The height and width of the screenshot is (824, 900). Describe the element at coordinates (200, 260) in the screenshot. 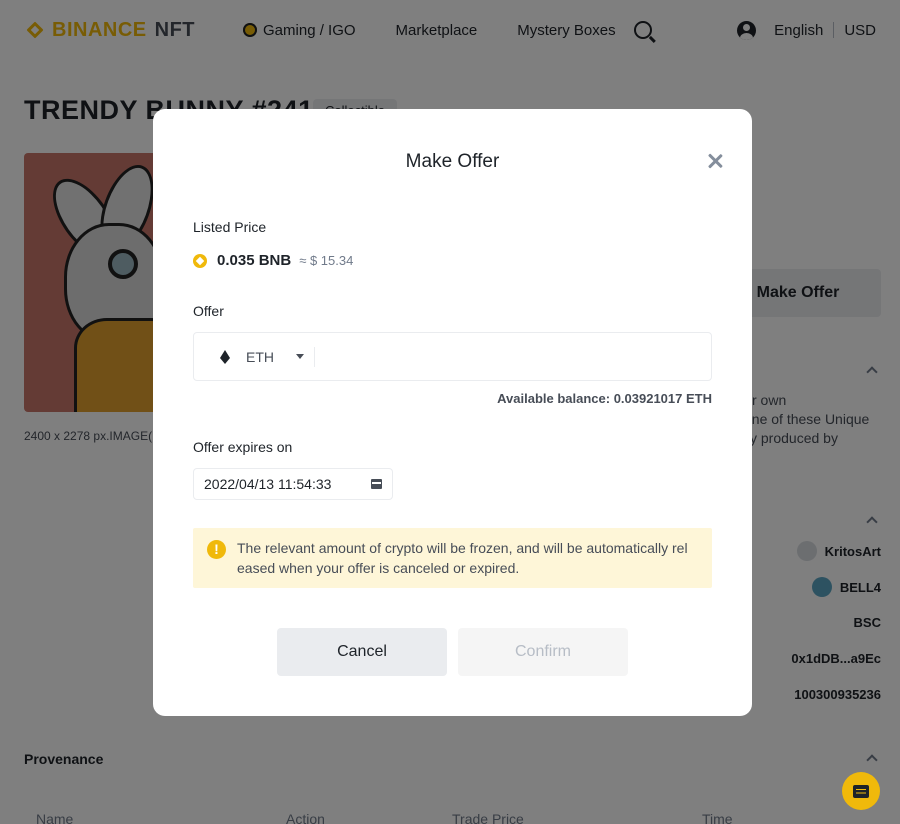

I see `bnb-icon` at that location.